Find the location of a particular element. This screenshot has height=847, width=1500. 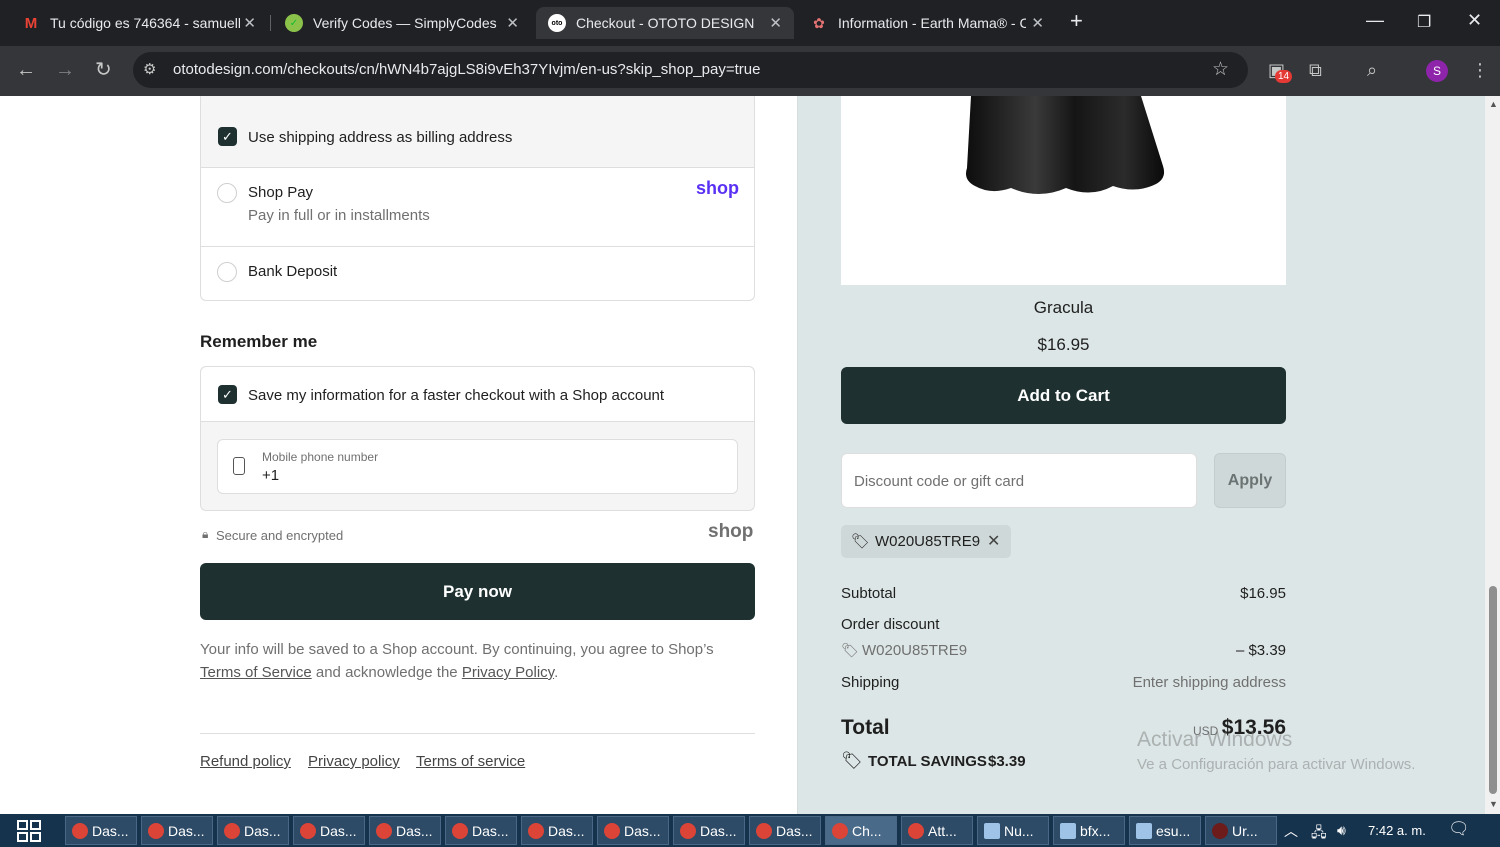

restore-icon: ❐ is located at coordinates (1424, 22).